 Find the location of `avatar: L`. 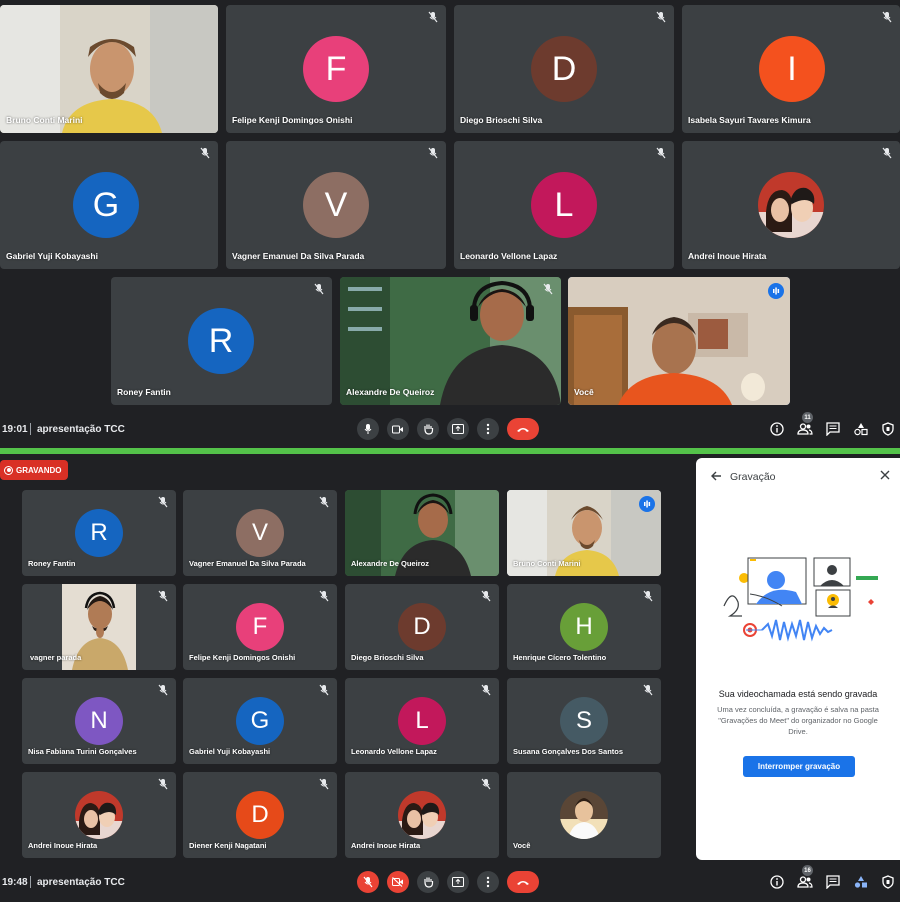

avatar: L is located at coordinates (422, 721).